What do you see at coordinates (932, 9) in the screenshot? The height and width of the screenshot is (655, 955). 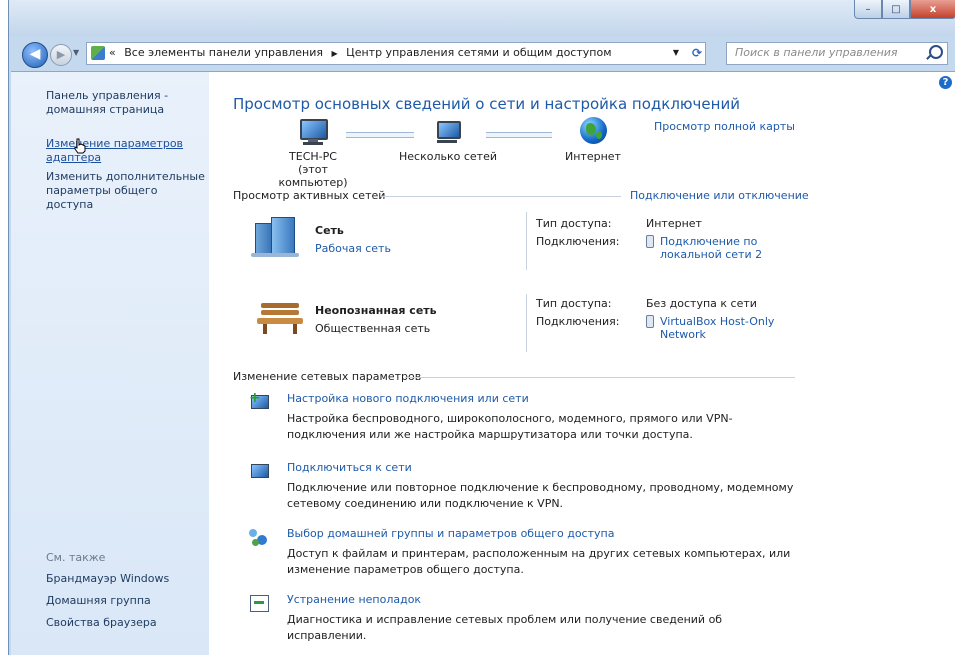 I see `close-button: x` at bounding box center [932, 9].